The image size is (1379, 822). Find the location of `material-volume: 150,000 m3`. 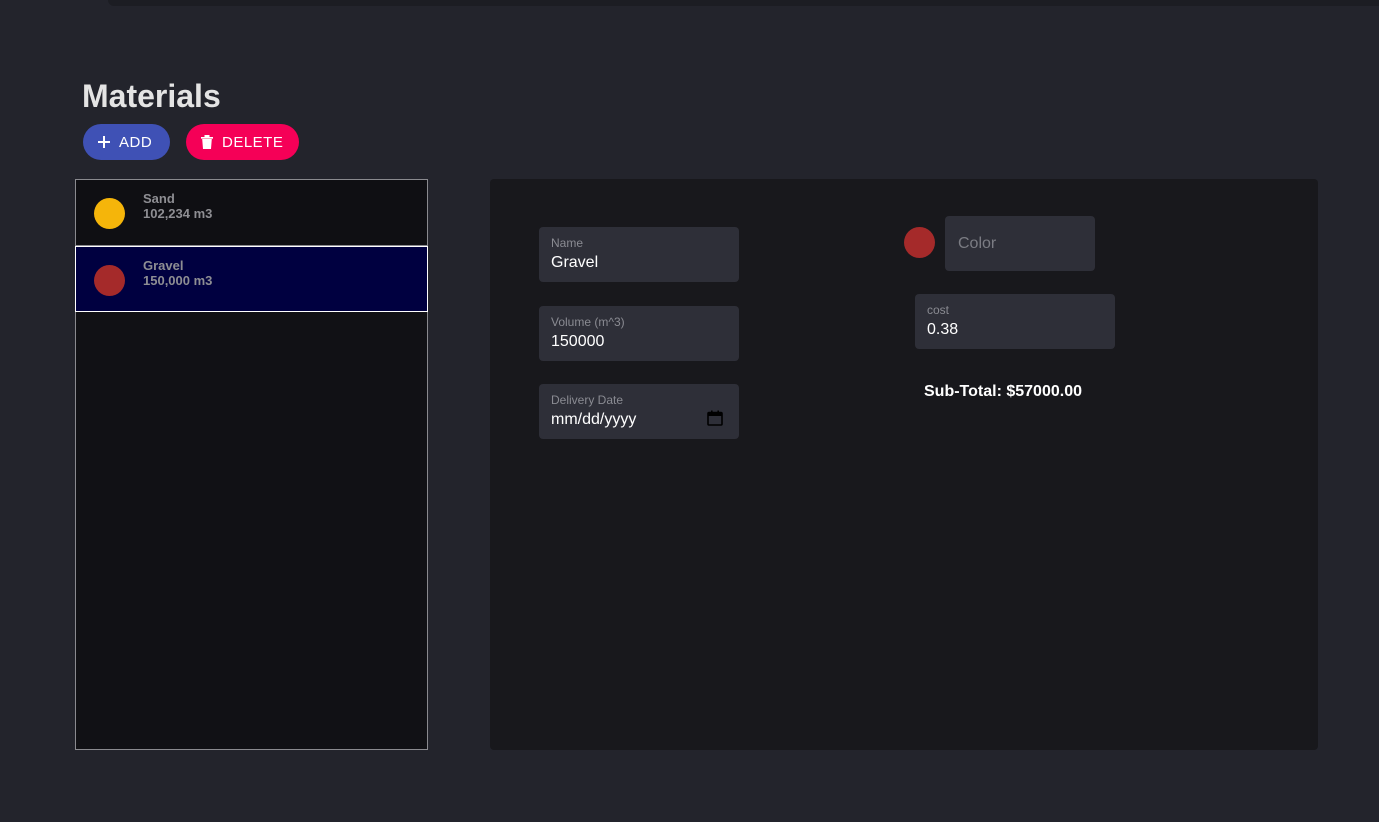

material-volume: 150,000 m3 is located at coordinates (178, 280).